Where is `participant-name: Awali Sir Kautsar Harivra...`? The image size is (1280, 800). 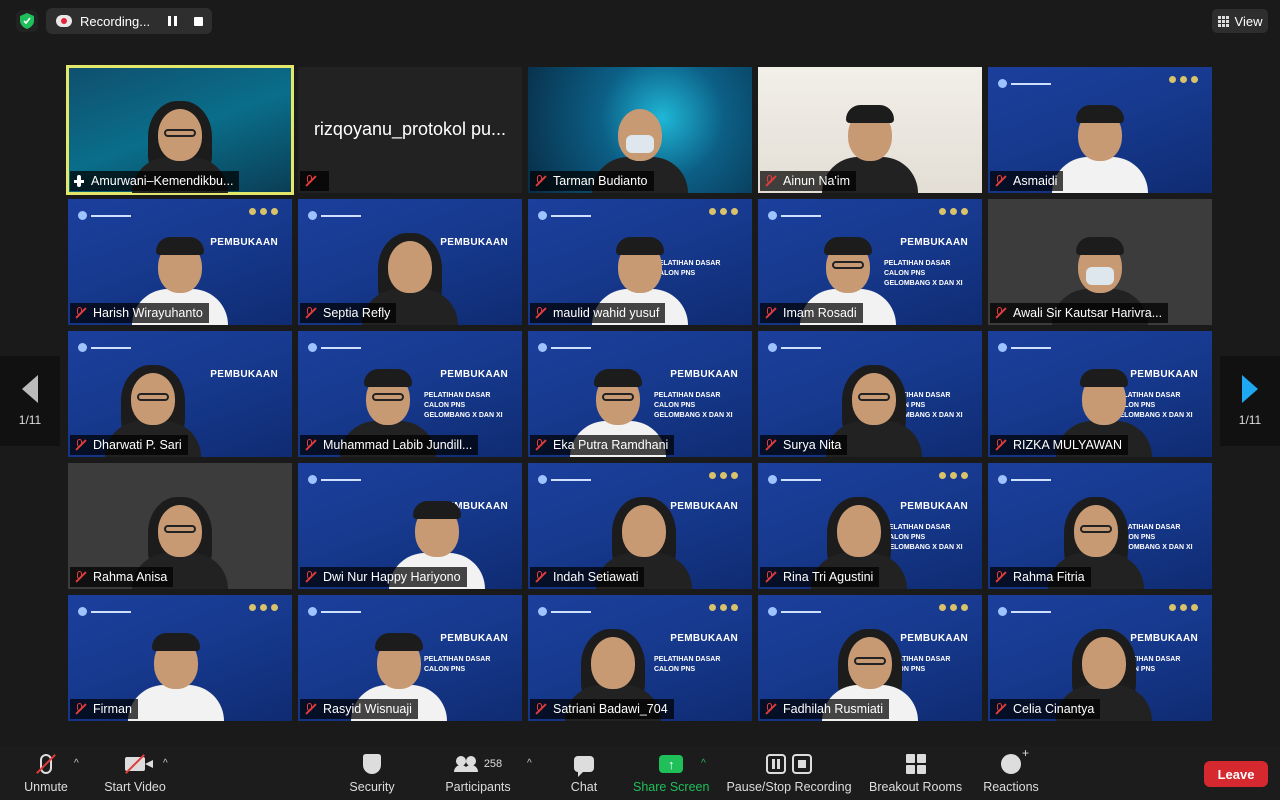
participant-name: Awali Sir Kautsar Harivra... is located at coordinates (1088, 313).